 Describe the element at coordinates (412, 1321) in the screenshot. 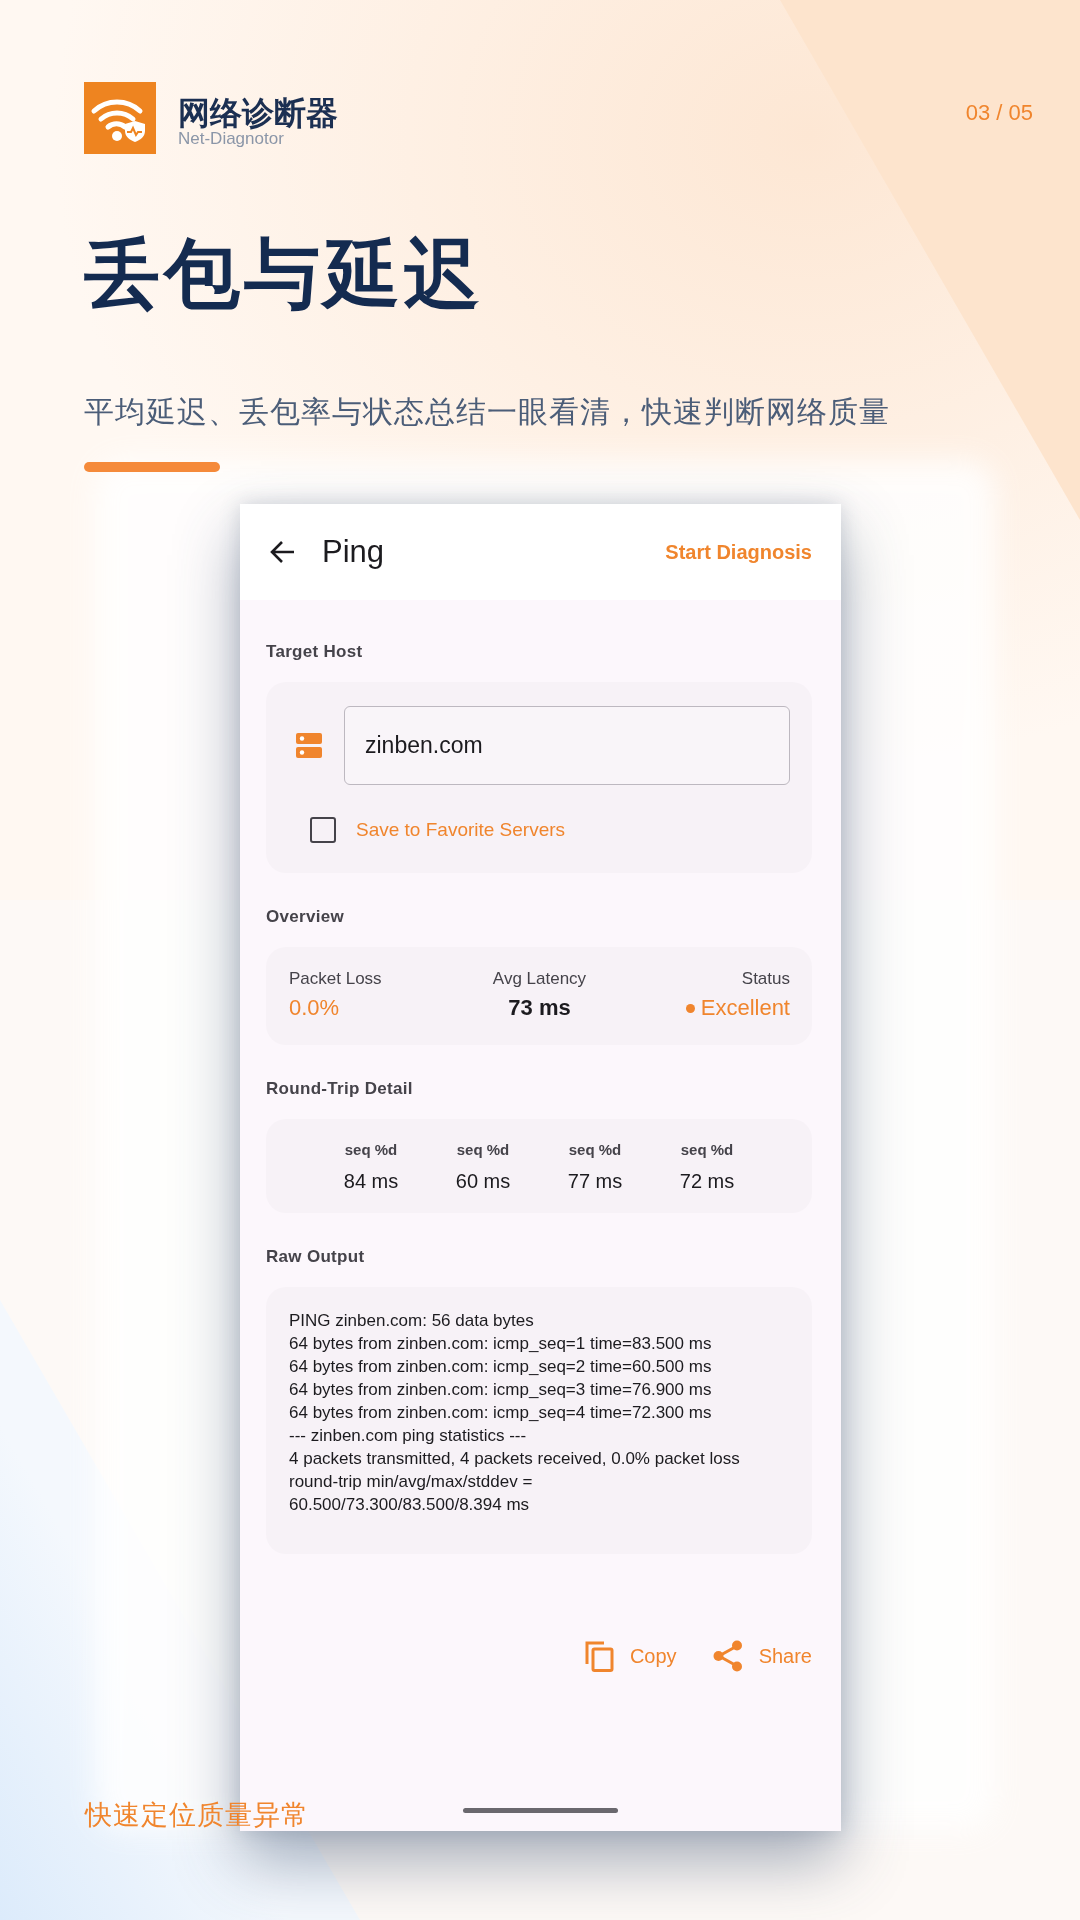

I see `output-line: PING zinben.com: 56 data bytes` at that location.